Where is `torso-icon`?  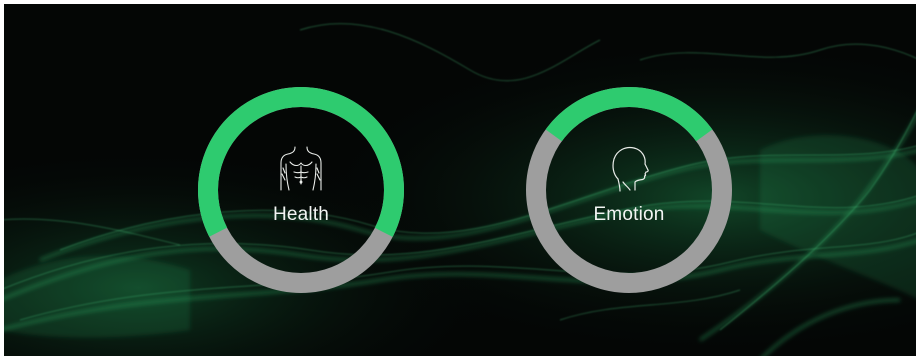
torso-icon is located at coordinates (301, 168).